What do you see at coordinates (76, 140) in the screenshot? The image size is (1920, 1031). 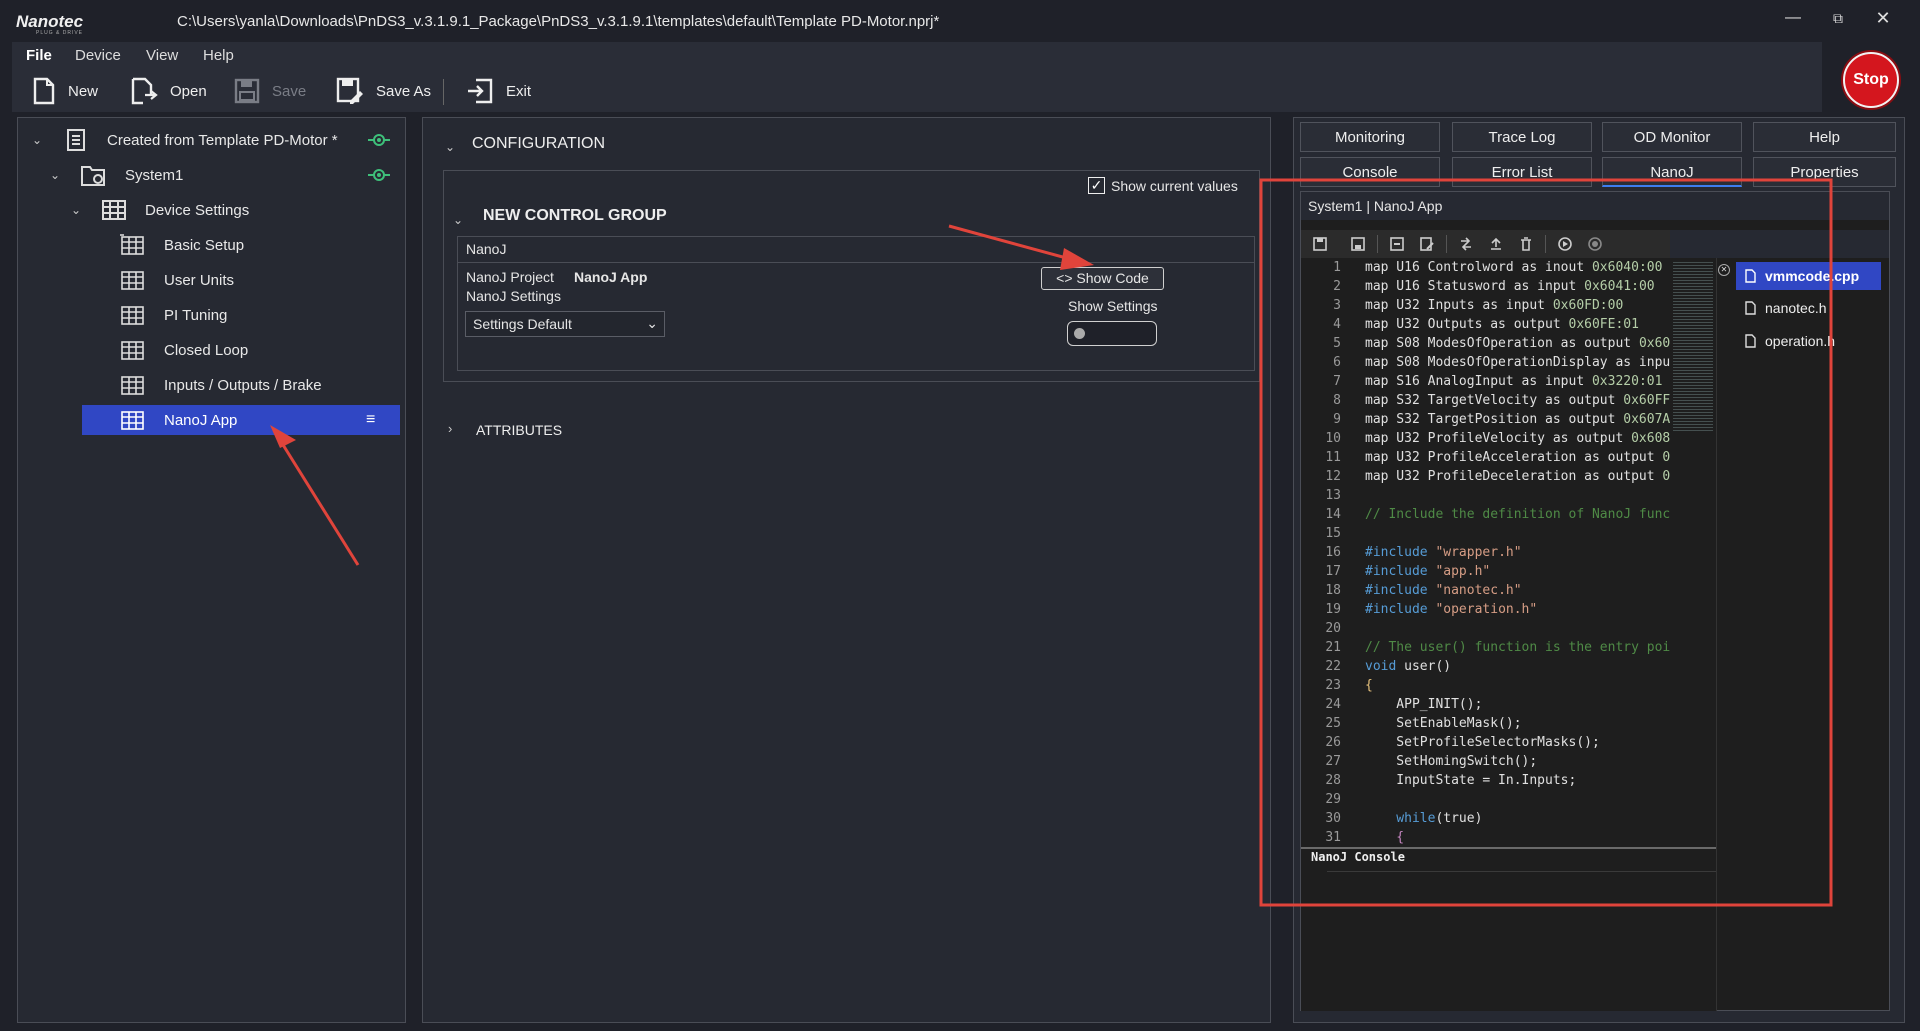 I see `project-icon` at bounding box center [76, 140].